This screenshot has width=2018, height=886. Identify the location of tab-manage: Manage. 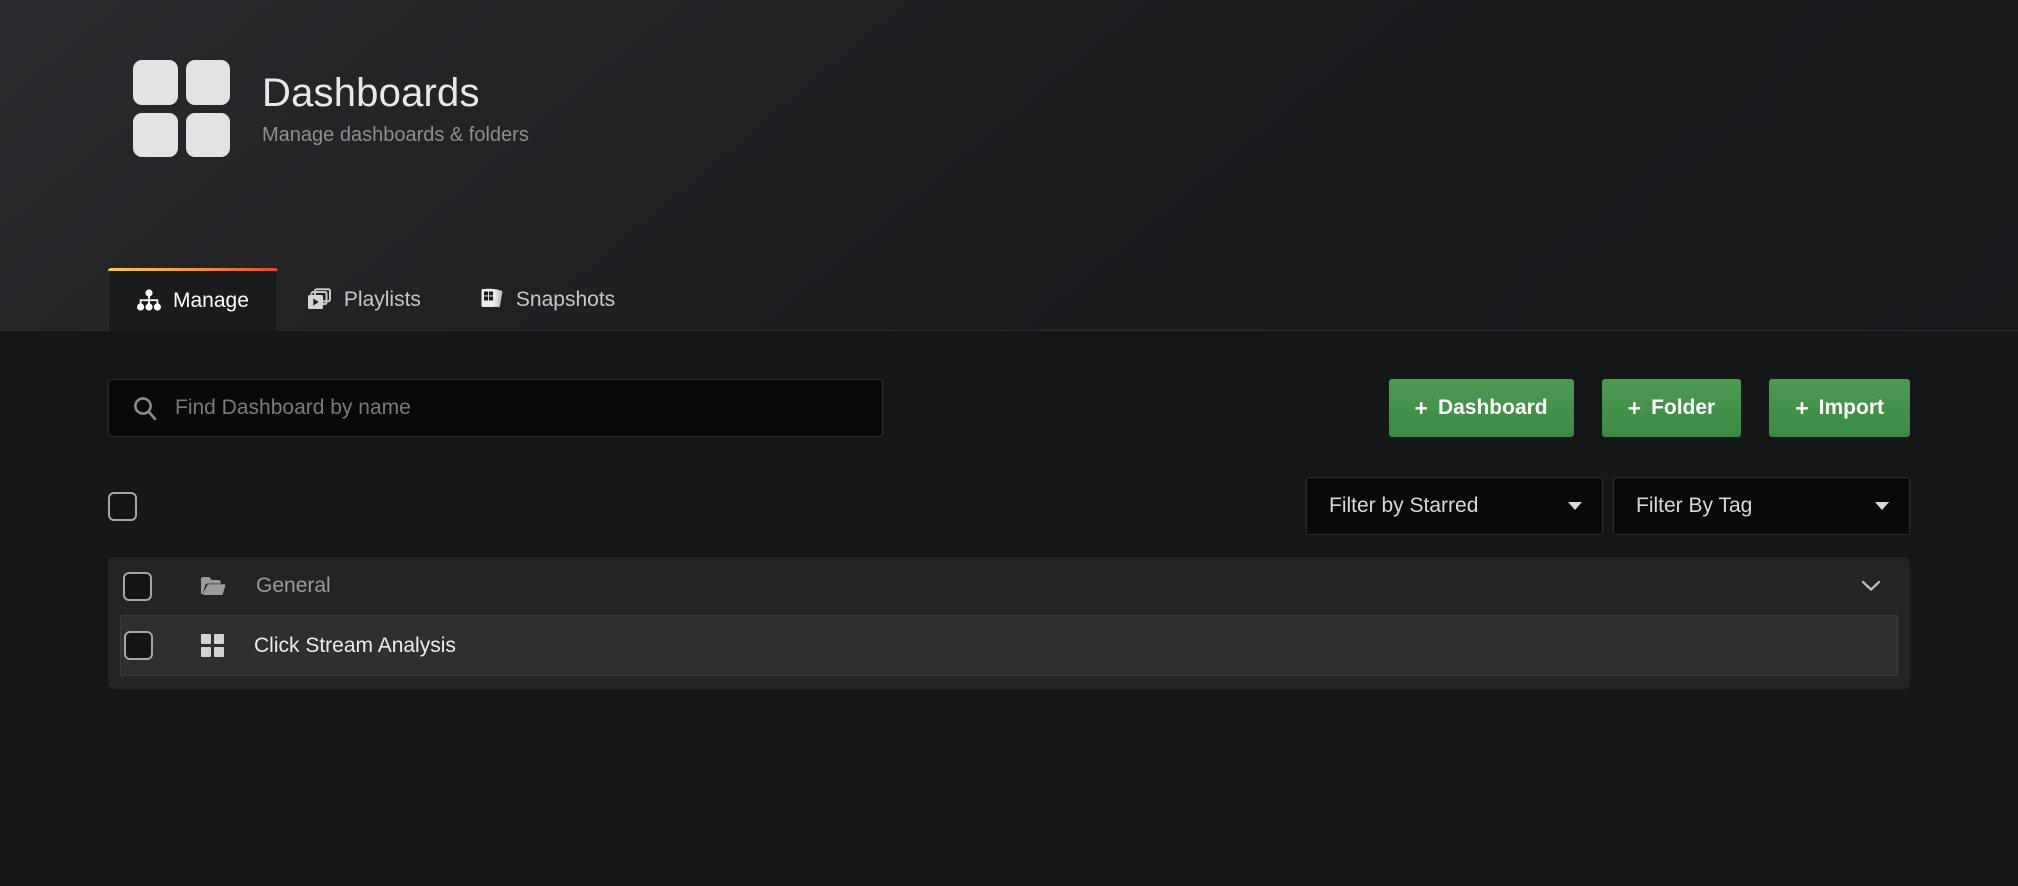
(193, 299).